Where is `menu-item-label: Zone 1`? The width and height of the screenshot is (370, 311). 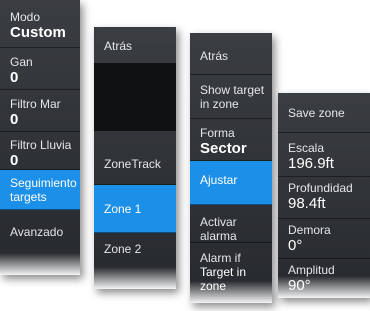
menu-item-label: Zone 1 is located at coordinates (123, 209).